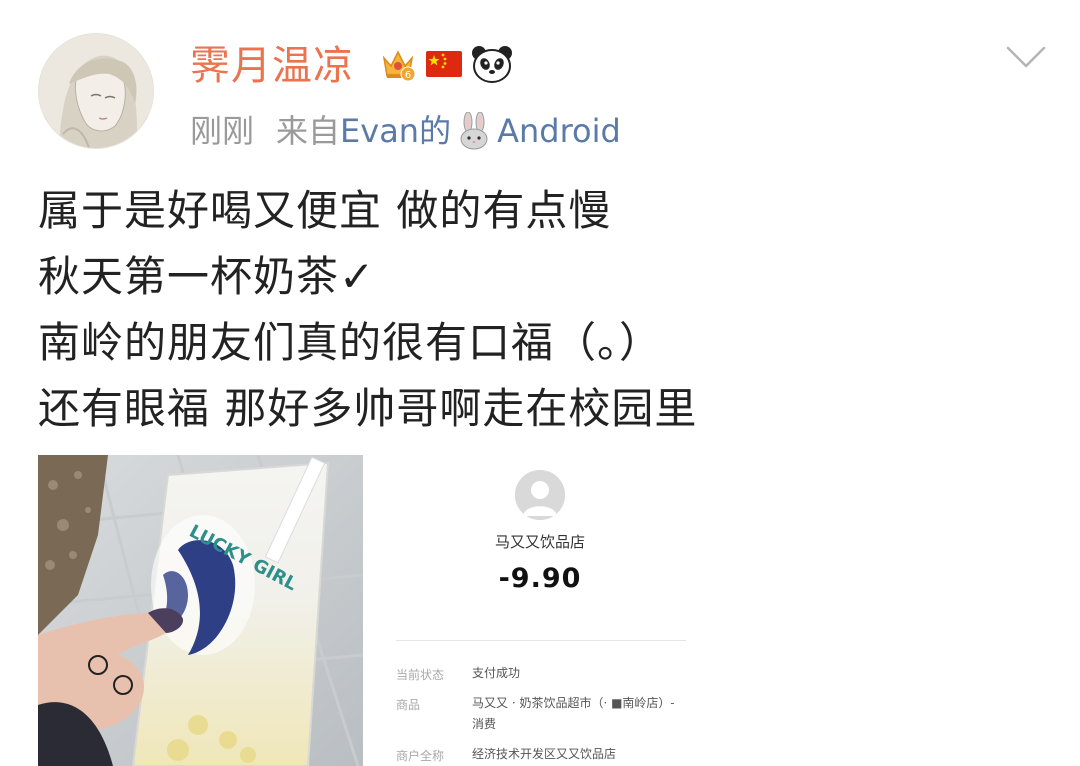 This screenshot has width=1080, height=766. Describe the element at coordinates (541, 640) in the screenshot. I see `receipt-divider` at that location.